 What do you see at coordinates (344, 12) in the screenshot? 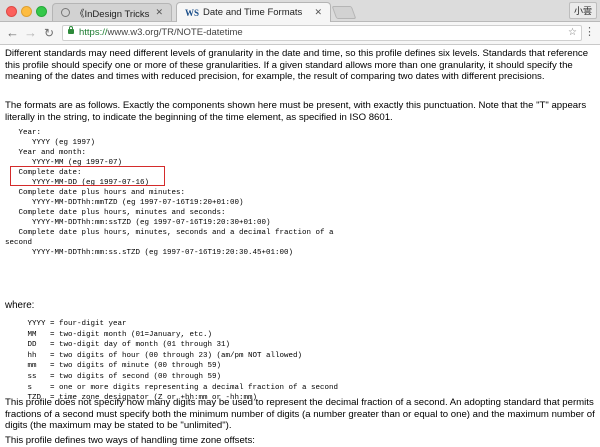
I see `new-tab-button` at bounding box center [344, 12].